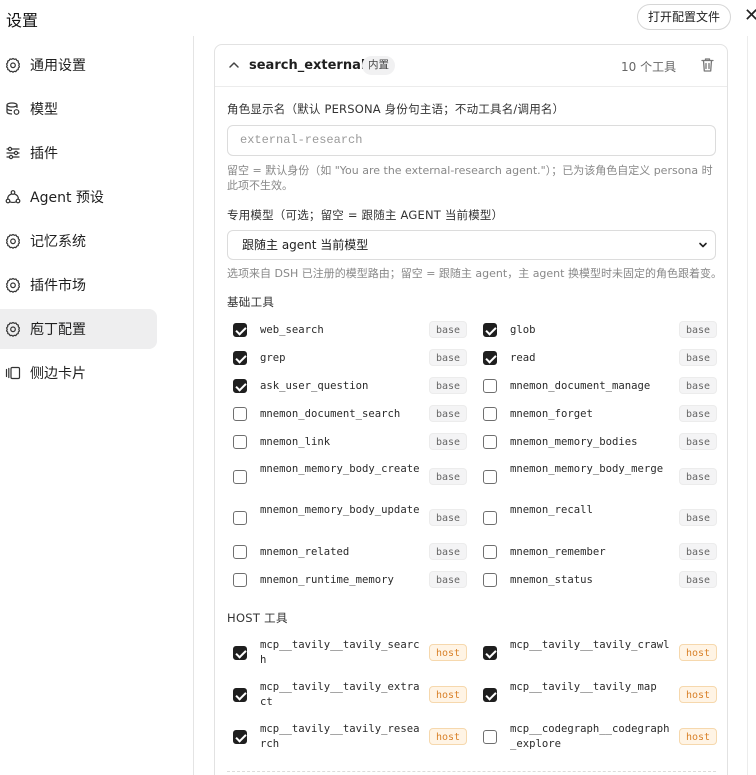 Image resolution: width=756 pixels, height=775 pixels. What do you see at coordinates (583, 687) in the screenshot?
I see `tool-name: mcp__tavily__tavily_map` at bounding box center [583, 687].